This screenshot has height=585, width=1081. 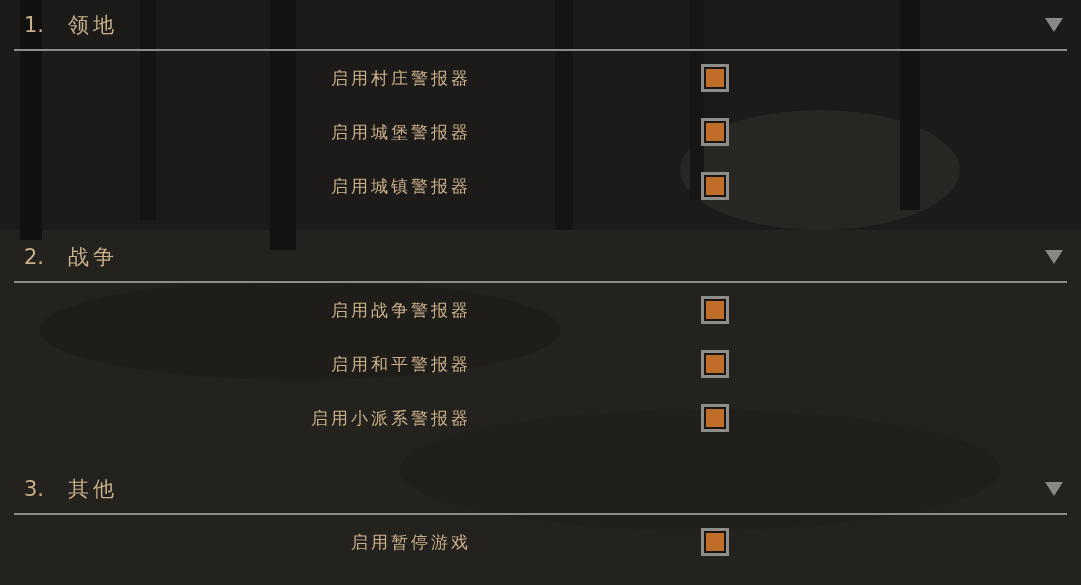 I want to click on option-label: 启用暂停游戏, so click(x=410, y=542).